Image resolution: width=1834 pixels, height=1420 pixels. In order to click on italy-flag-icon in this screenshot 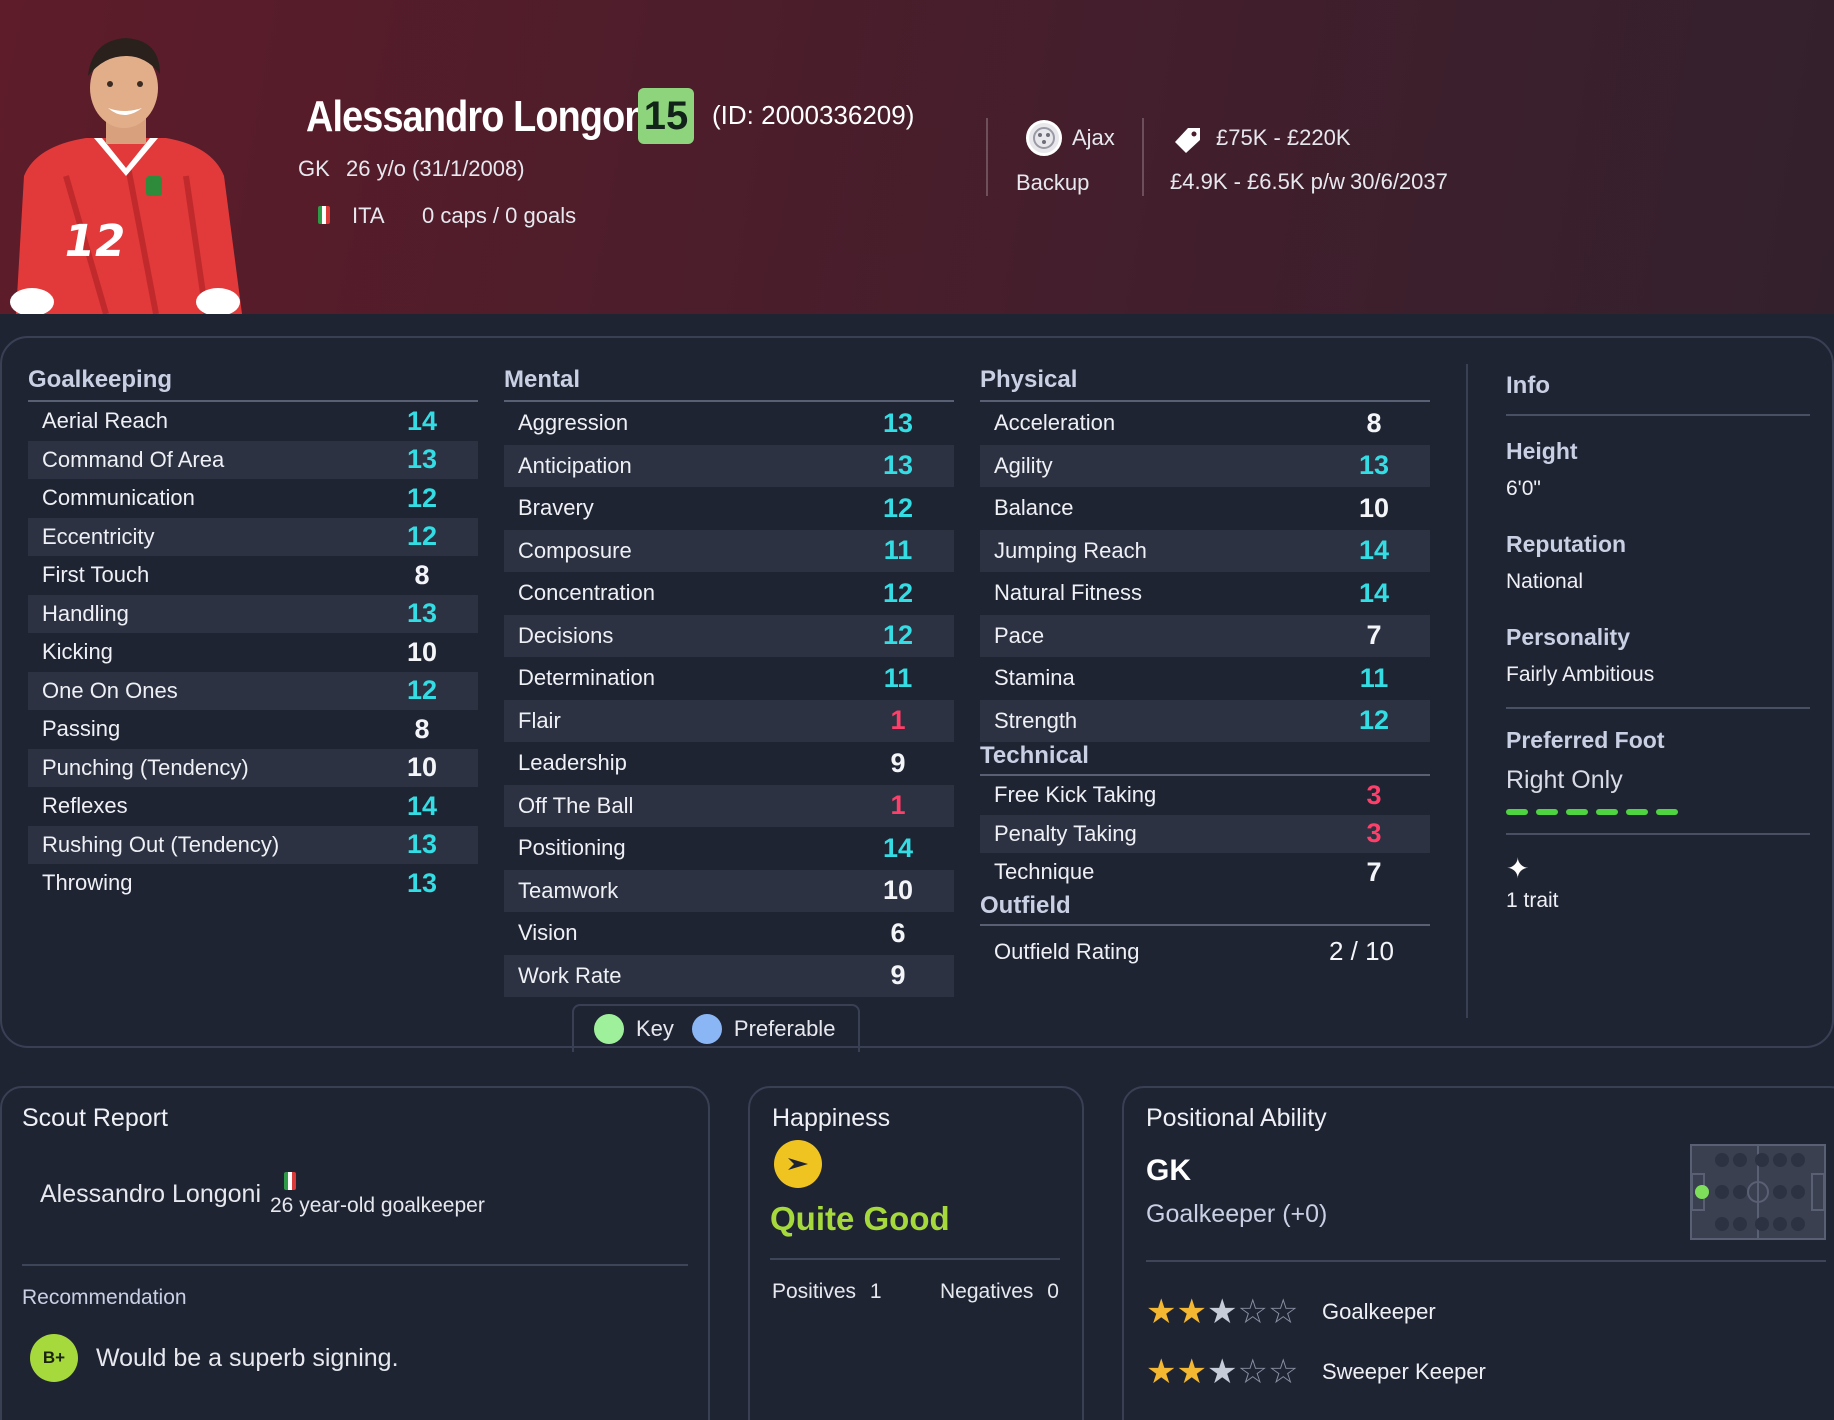, I will do `click(324, 215)`.